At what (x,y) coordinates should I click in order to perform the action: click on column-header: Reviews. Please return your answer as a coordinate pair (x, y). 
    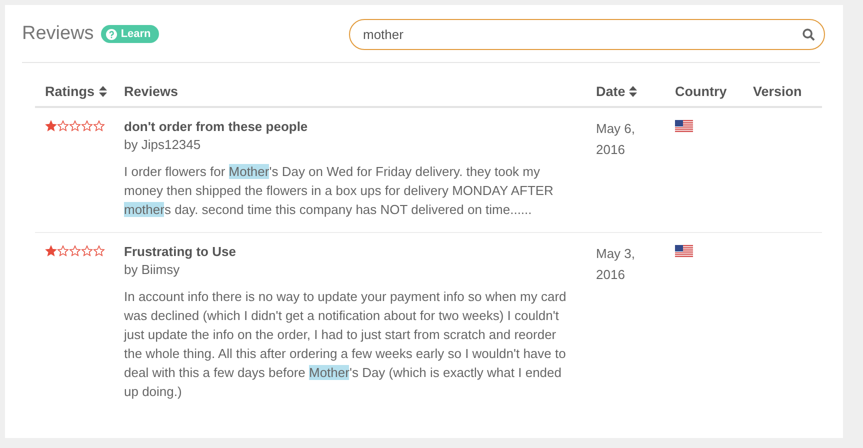
    Looking at the image, I should click on (151, 91).